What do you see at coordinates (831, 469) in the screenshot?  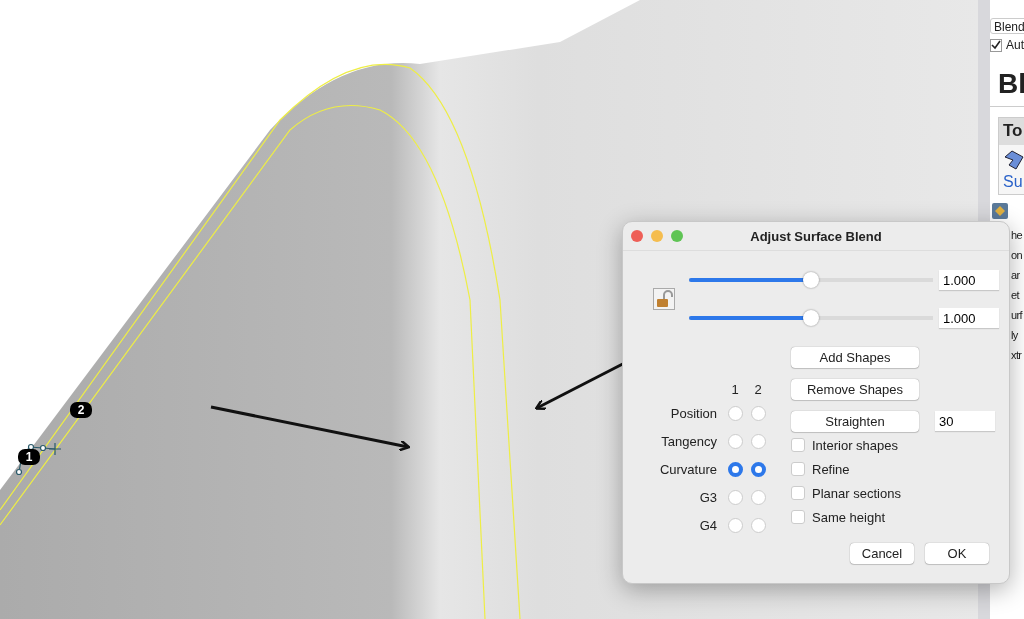 I see `checkbox-label: Refine` at bounding box center [831, 469].